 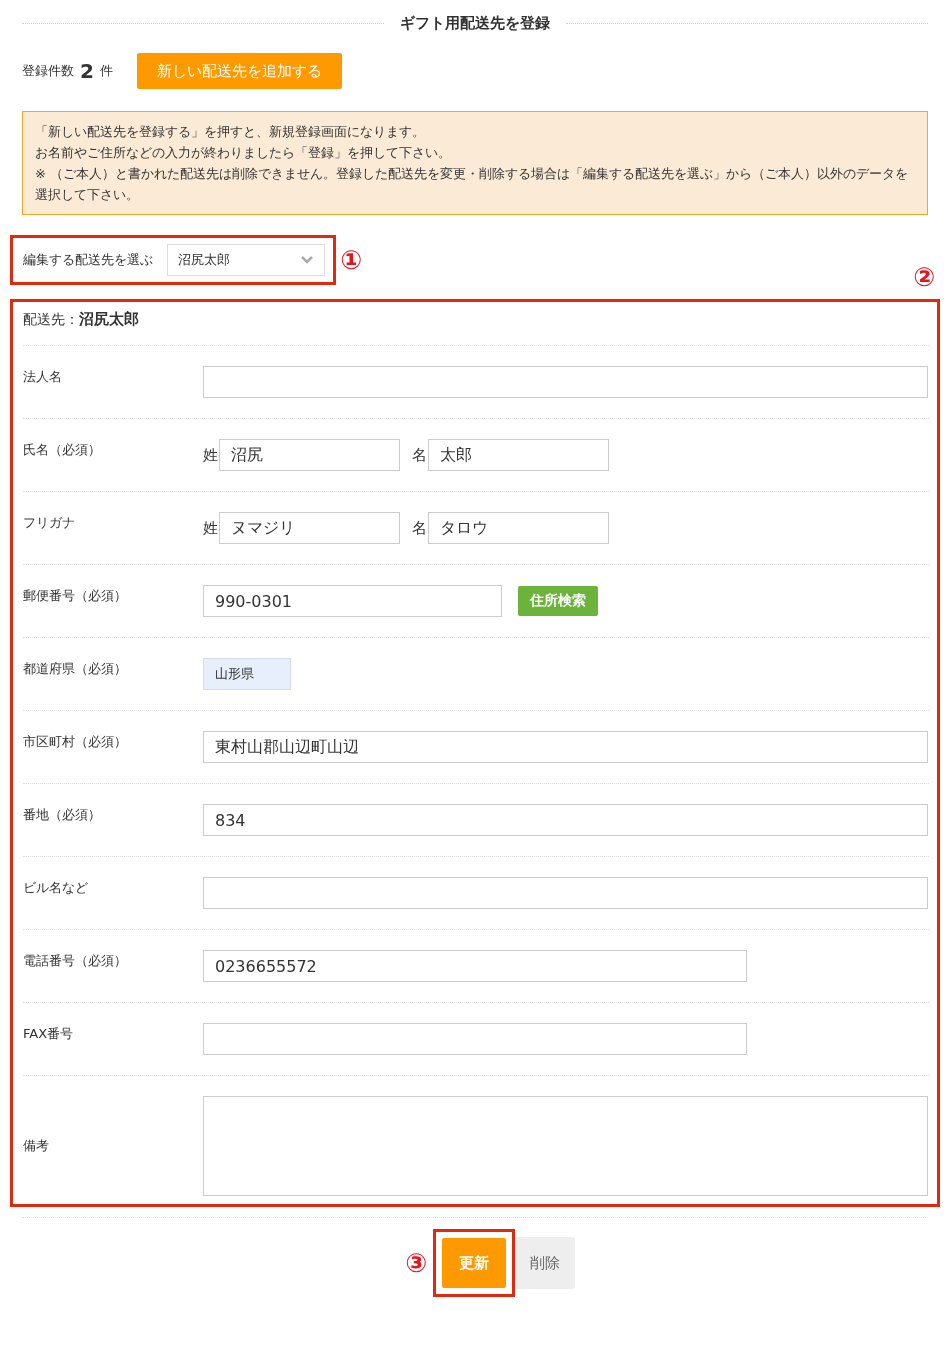 What do you see at coordinates (36, 1146) in the screenshot?
I see `field-label: 備考` at bounding box center [36, 1146].